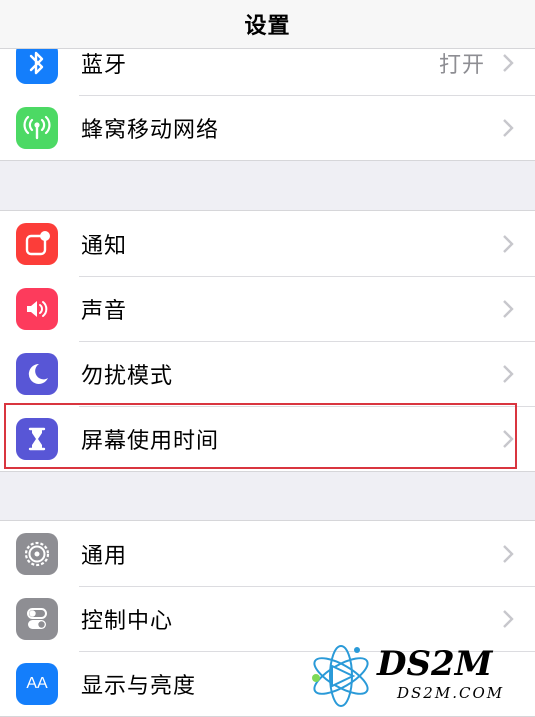 The image size is (535, 717). What do you see at coordinates (37, 618) in the screenshot?
I see `toggles-icon` at bounding box center [37, 618].